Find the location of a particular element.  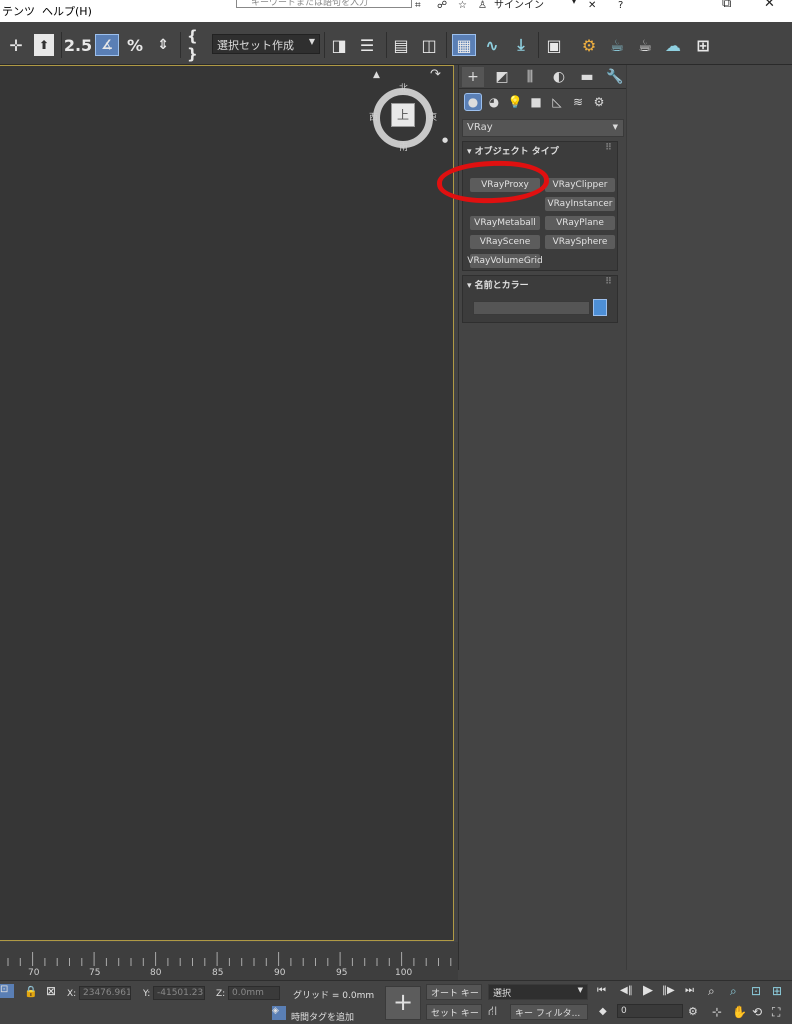

timeline: 70 75 80 85 90 95 100 is located at coordinates (229, 961).